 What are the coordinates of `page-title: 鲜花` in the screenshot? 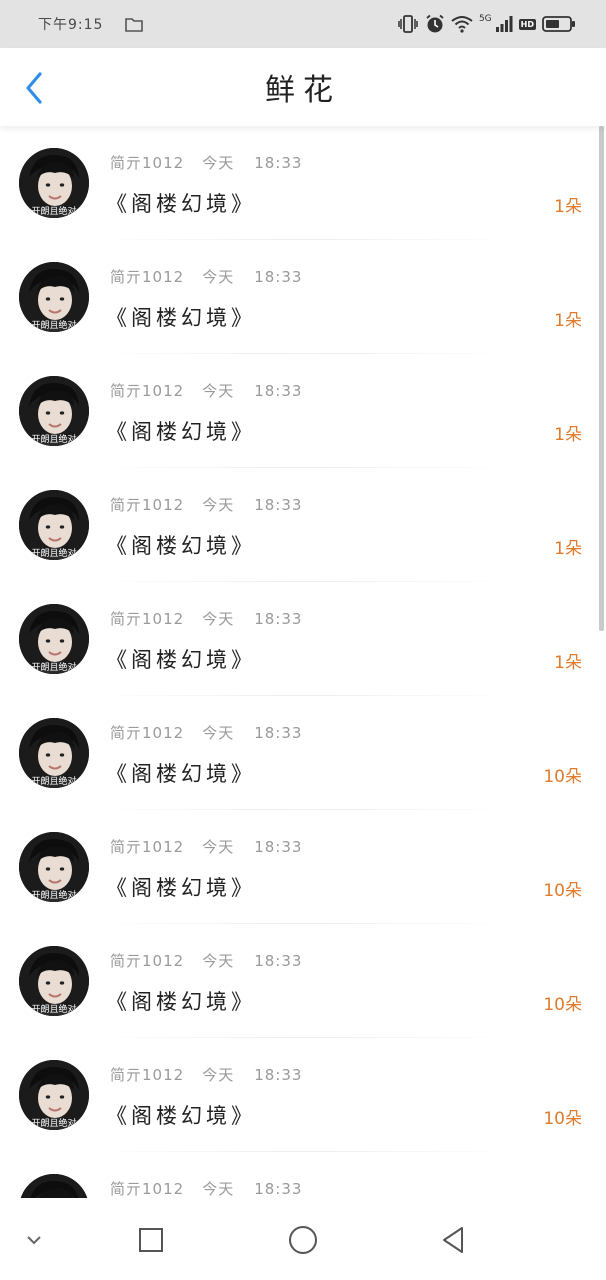 It's located at (303, 90).